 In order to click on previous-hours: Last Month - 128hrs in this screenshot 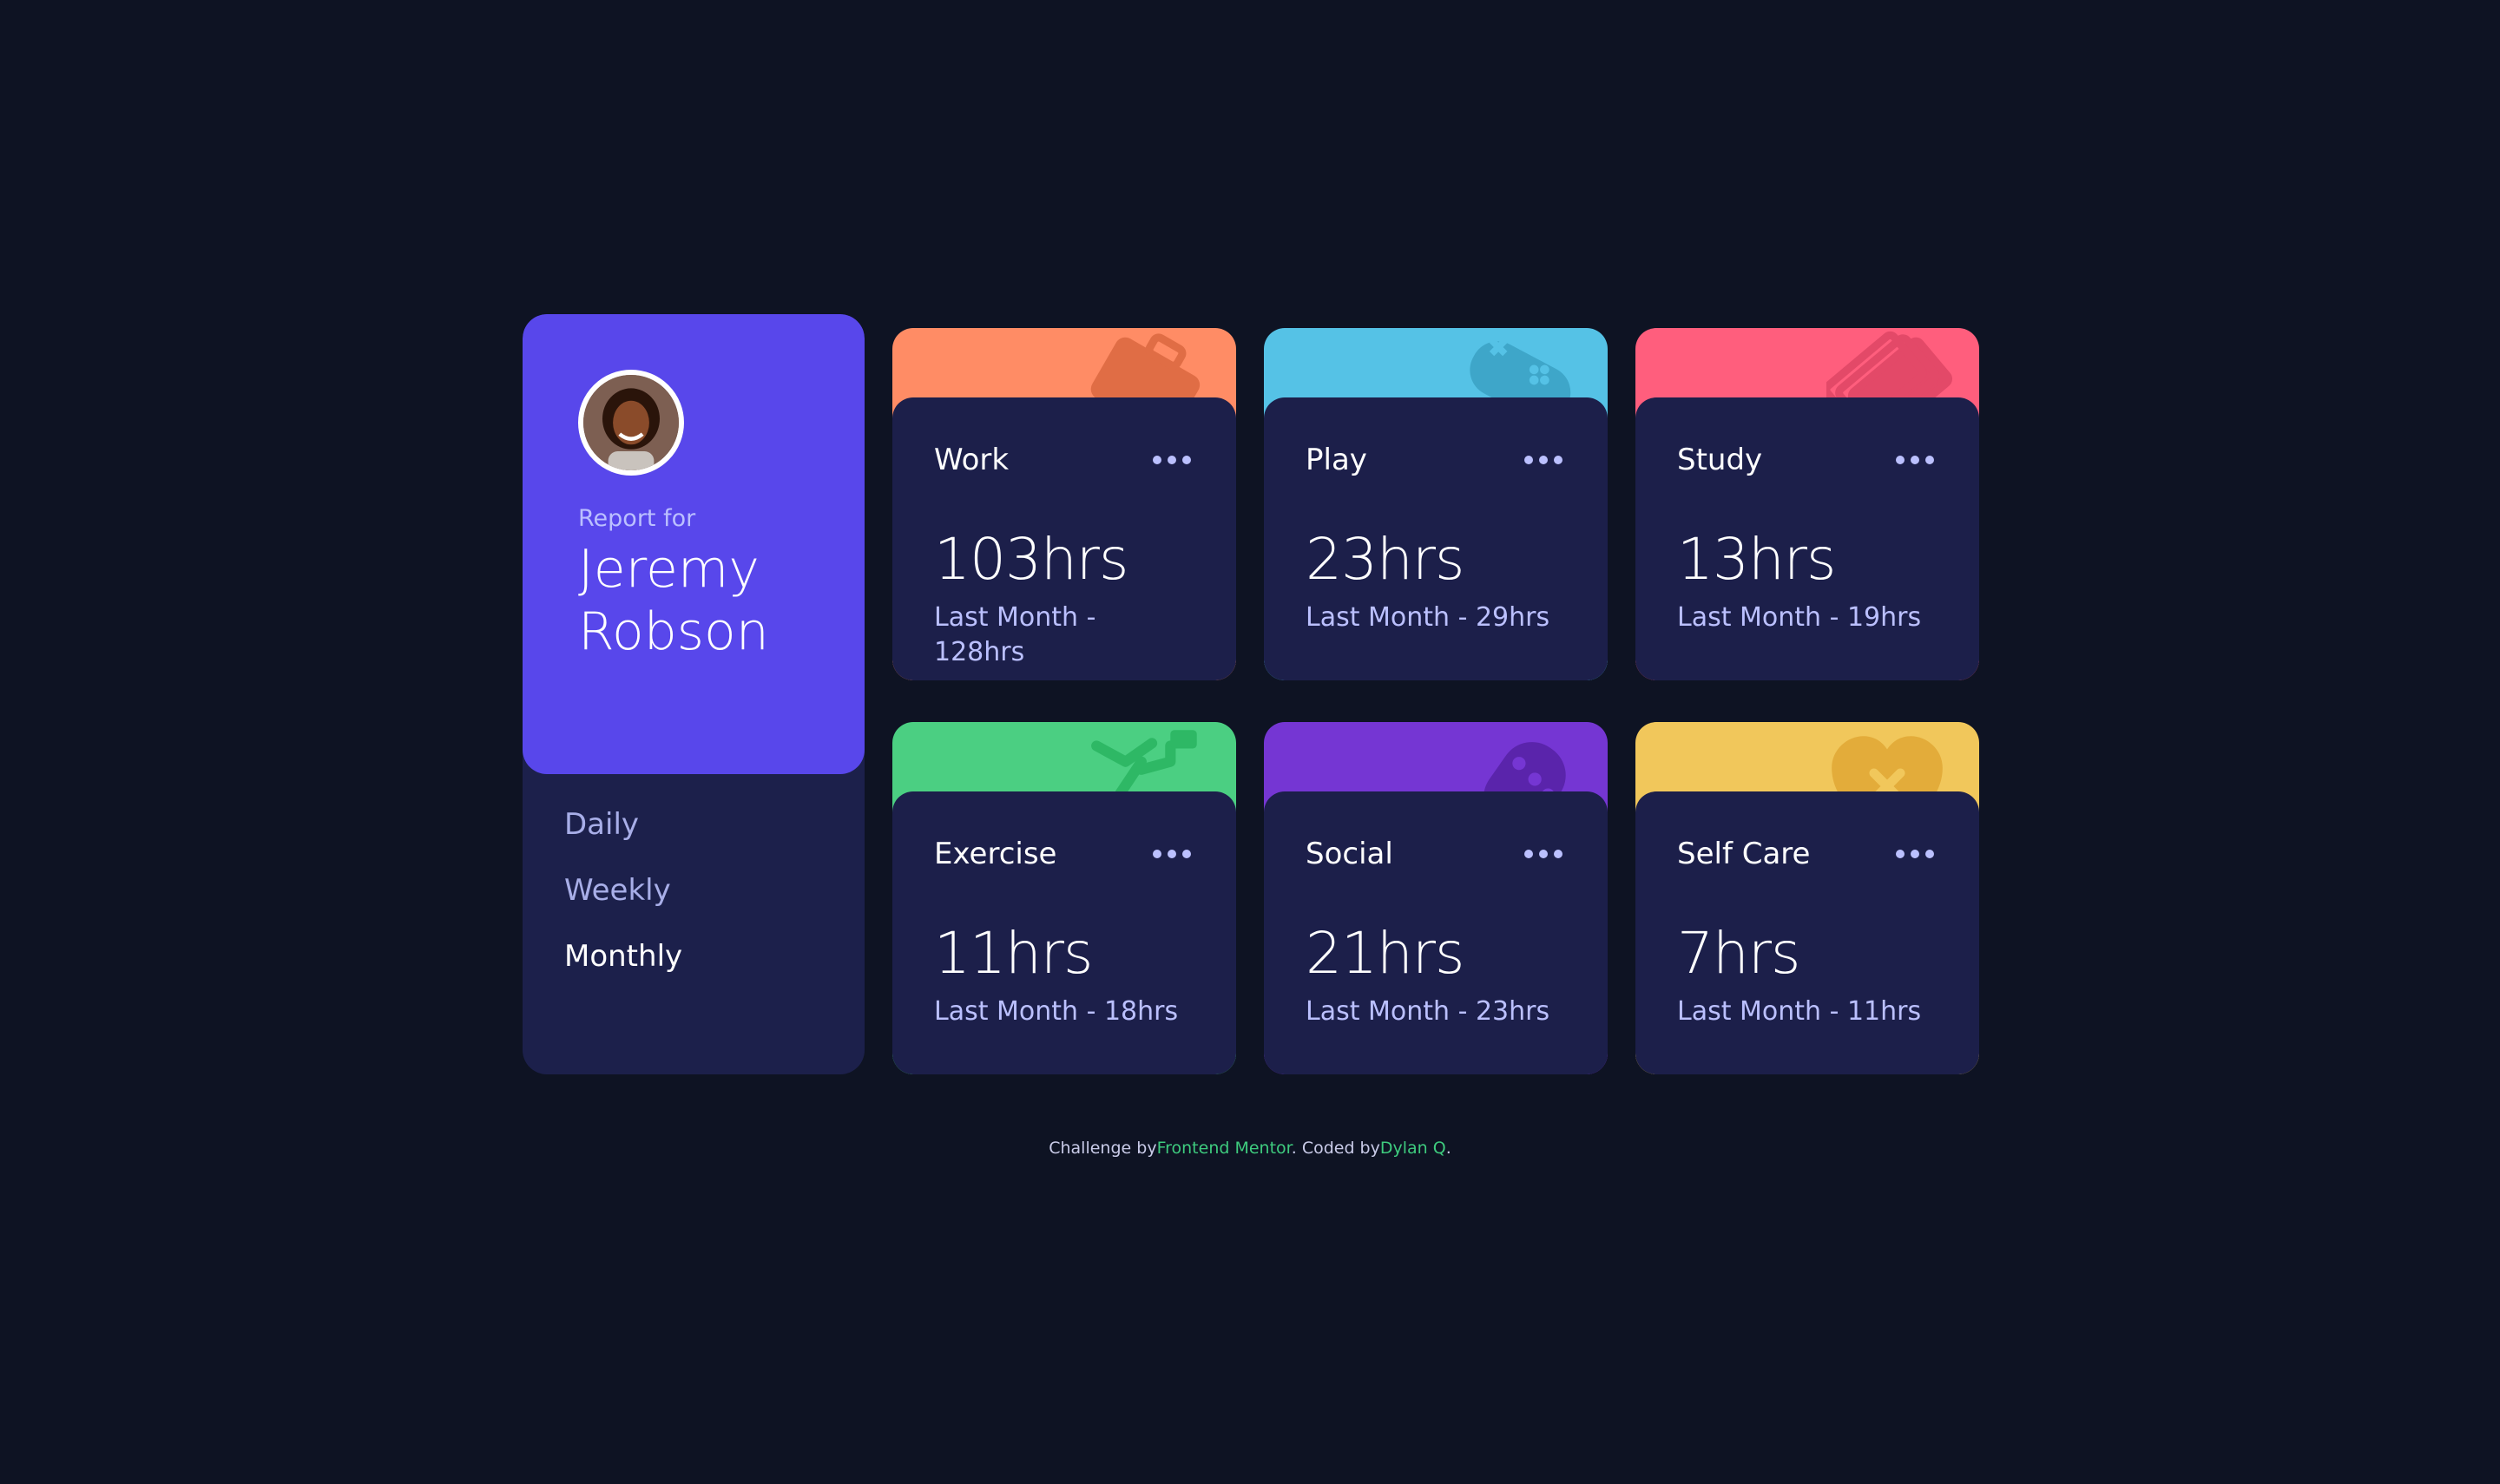, I will do `click(1015, 634)`.